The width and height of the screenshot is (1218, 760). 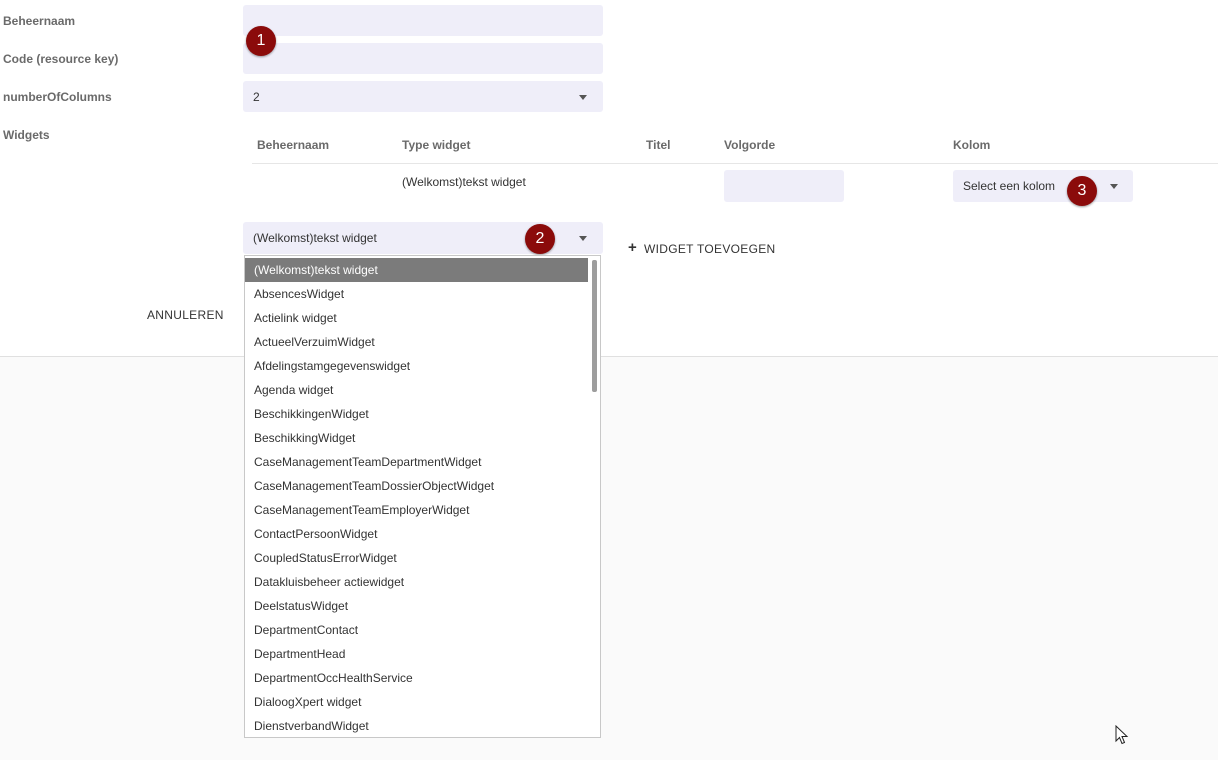 What do you see at coordinates (416, 654) in the screenshot?
I see `dropdown-option: DepartmentHead` at bounding box center [416, 654].